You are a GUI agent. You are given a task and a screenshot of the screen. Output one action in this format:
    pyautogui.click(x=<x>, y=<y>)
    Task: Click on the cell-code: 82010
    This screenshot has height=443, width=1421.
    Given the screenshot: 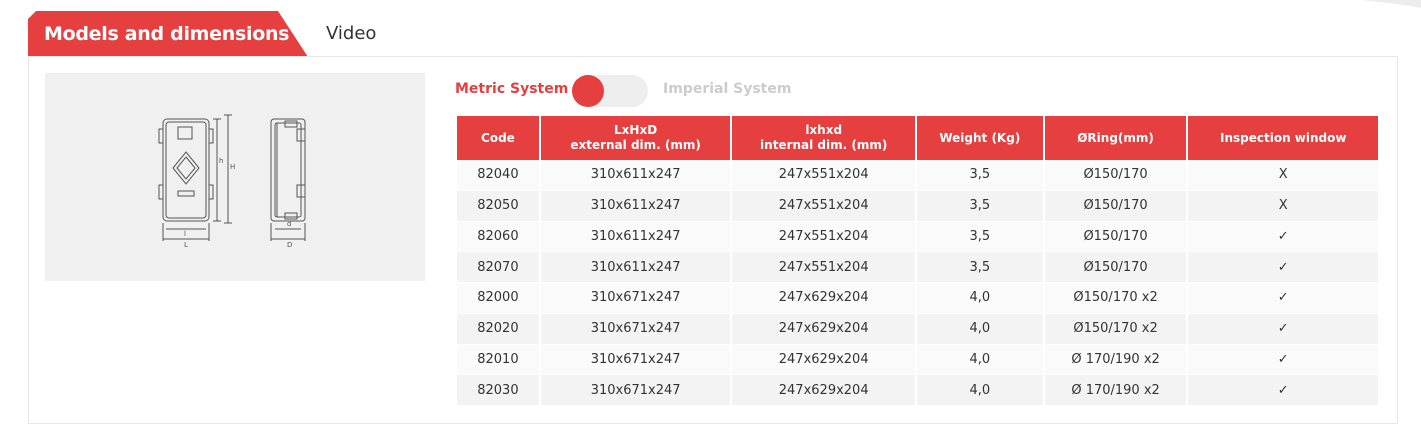 What is the action you would take?
    pyautogui.click(x=498, y=360)
    